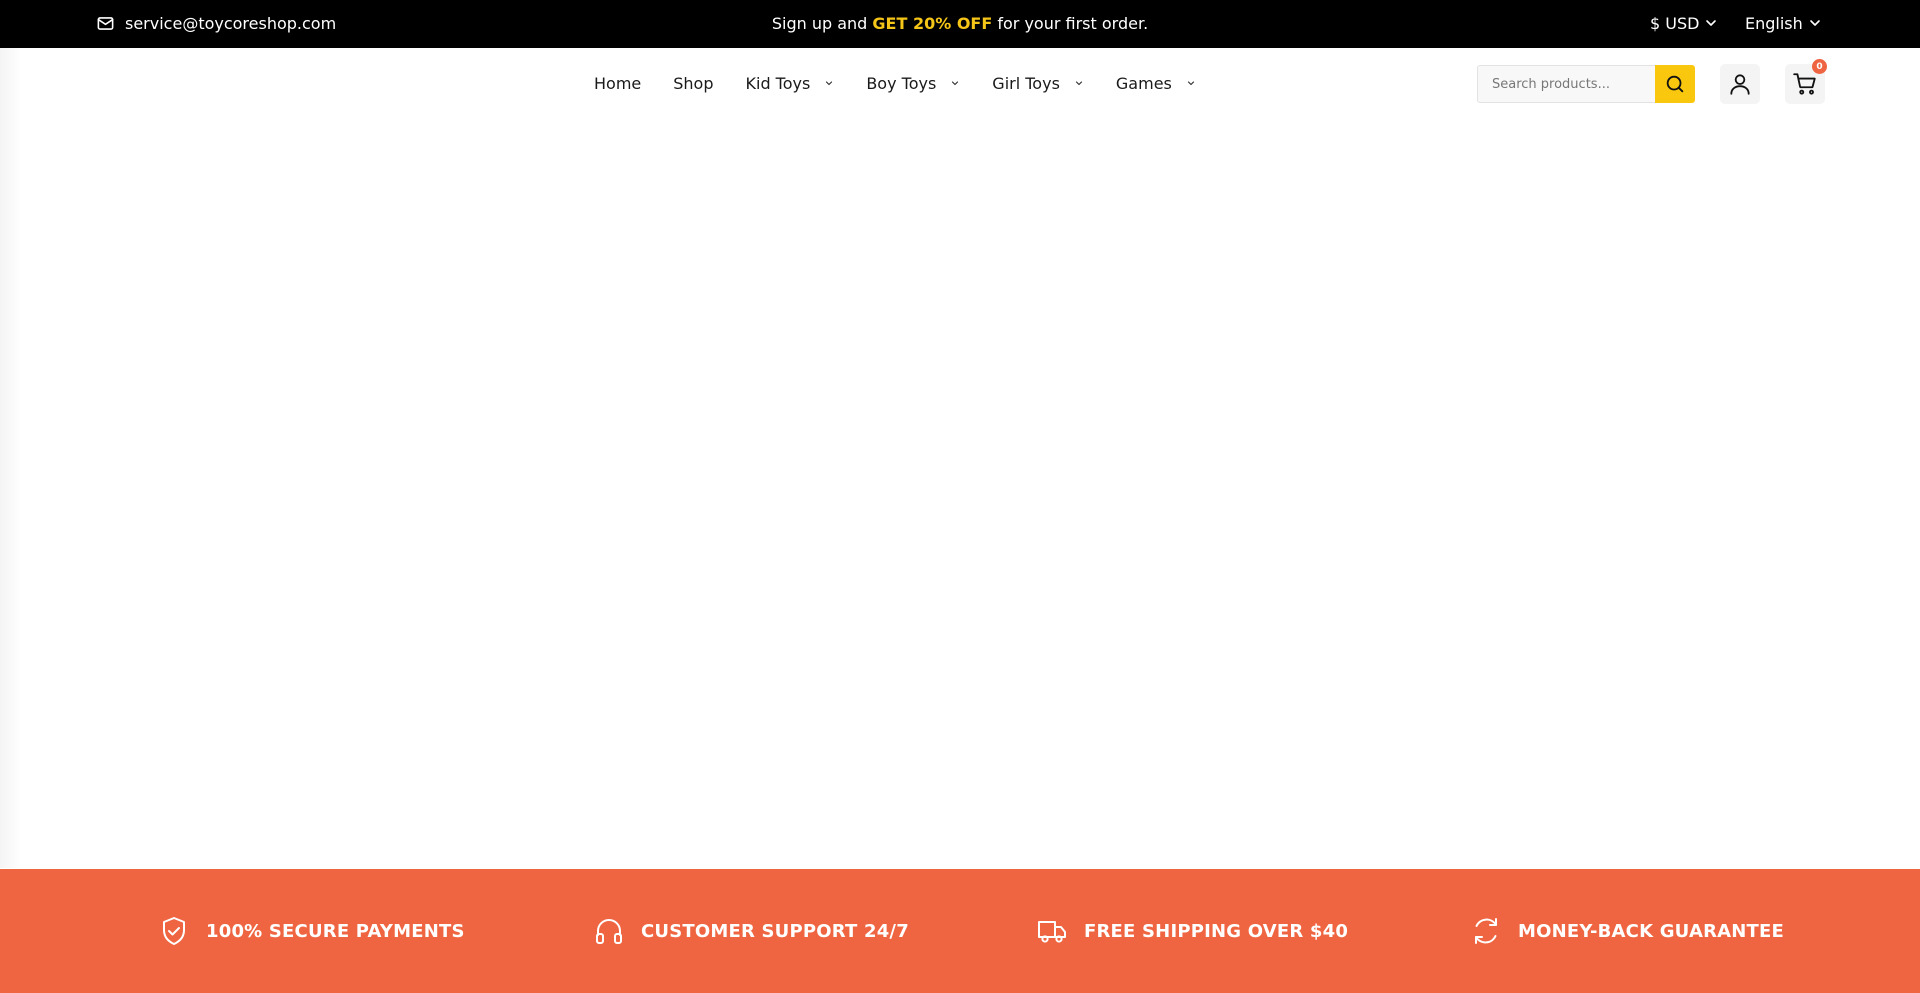 The image size is (1920, 993). I want to click on feature-money-back: MONEY-BACK GUARANTEE, so click(1627, 931).